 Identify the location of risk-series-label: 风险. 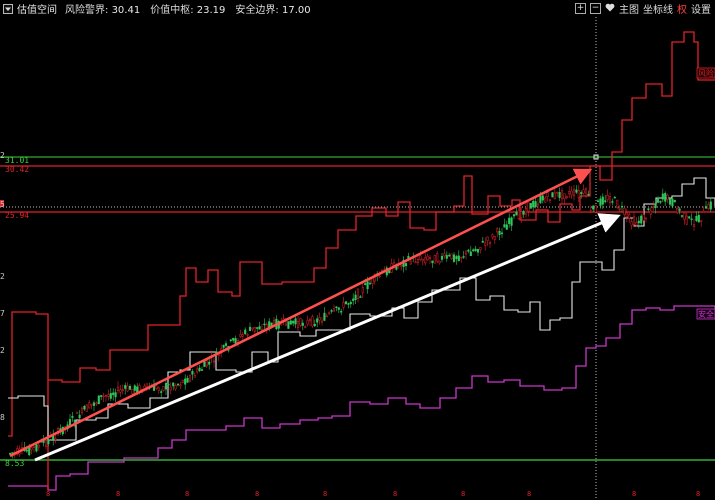
(706, 73).